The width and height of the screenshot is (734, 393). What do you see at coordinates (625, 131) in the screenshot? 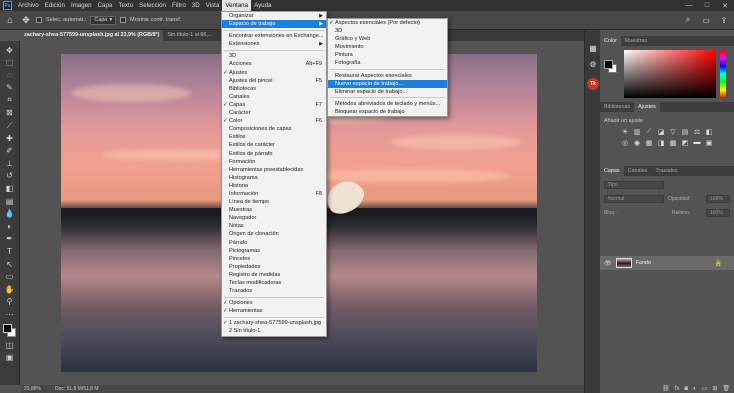
I see `brightness-icon: ☀` at bounding box center [625, 131].